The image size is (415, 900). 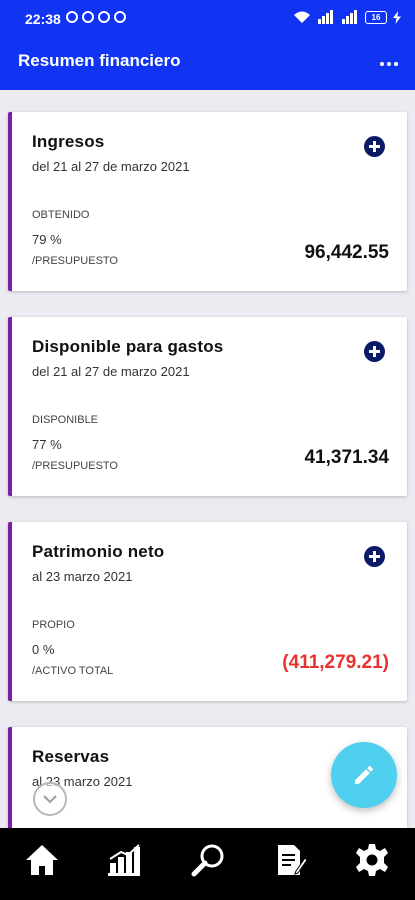 What do you see at coordinates (82, 576) in the screenshot?
I see `card-date: al 23 marzo 2021` at bounding box center [82, 576].